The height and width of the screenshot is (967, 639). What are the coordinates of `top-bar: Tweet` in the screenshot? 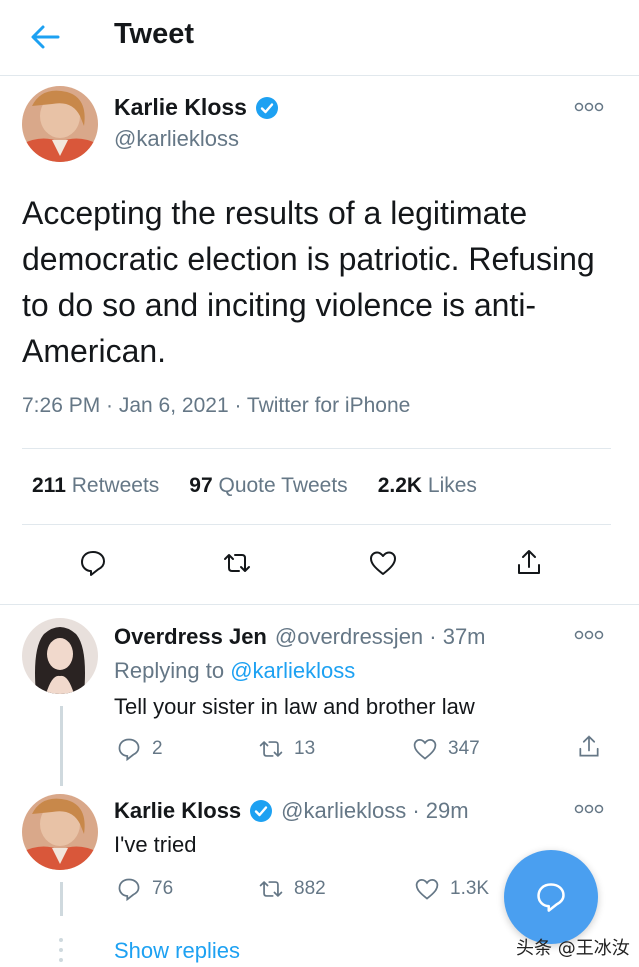 It's located at (319, 38).